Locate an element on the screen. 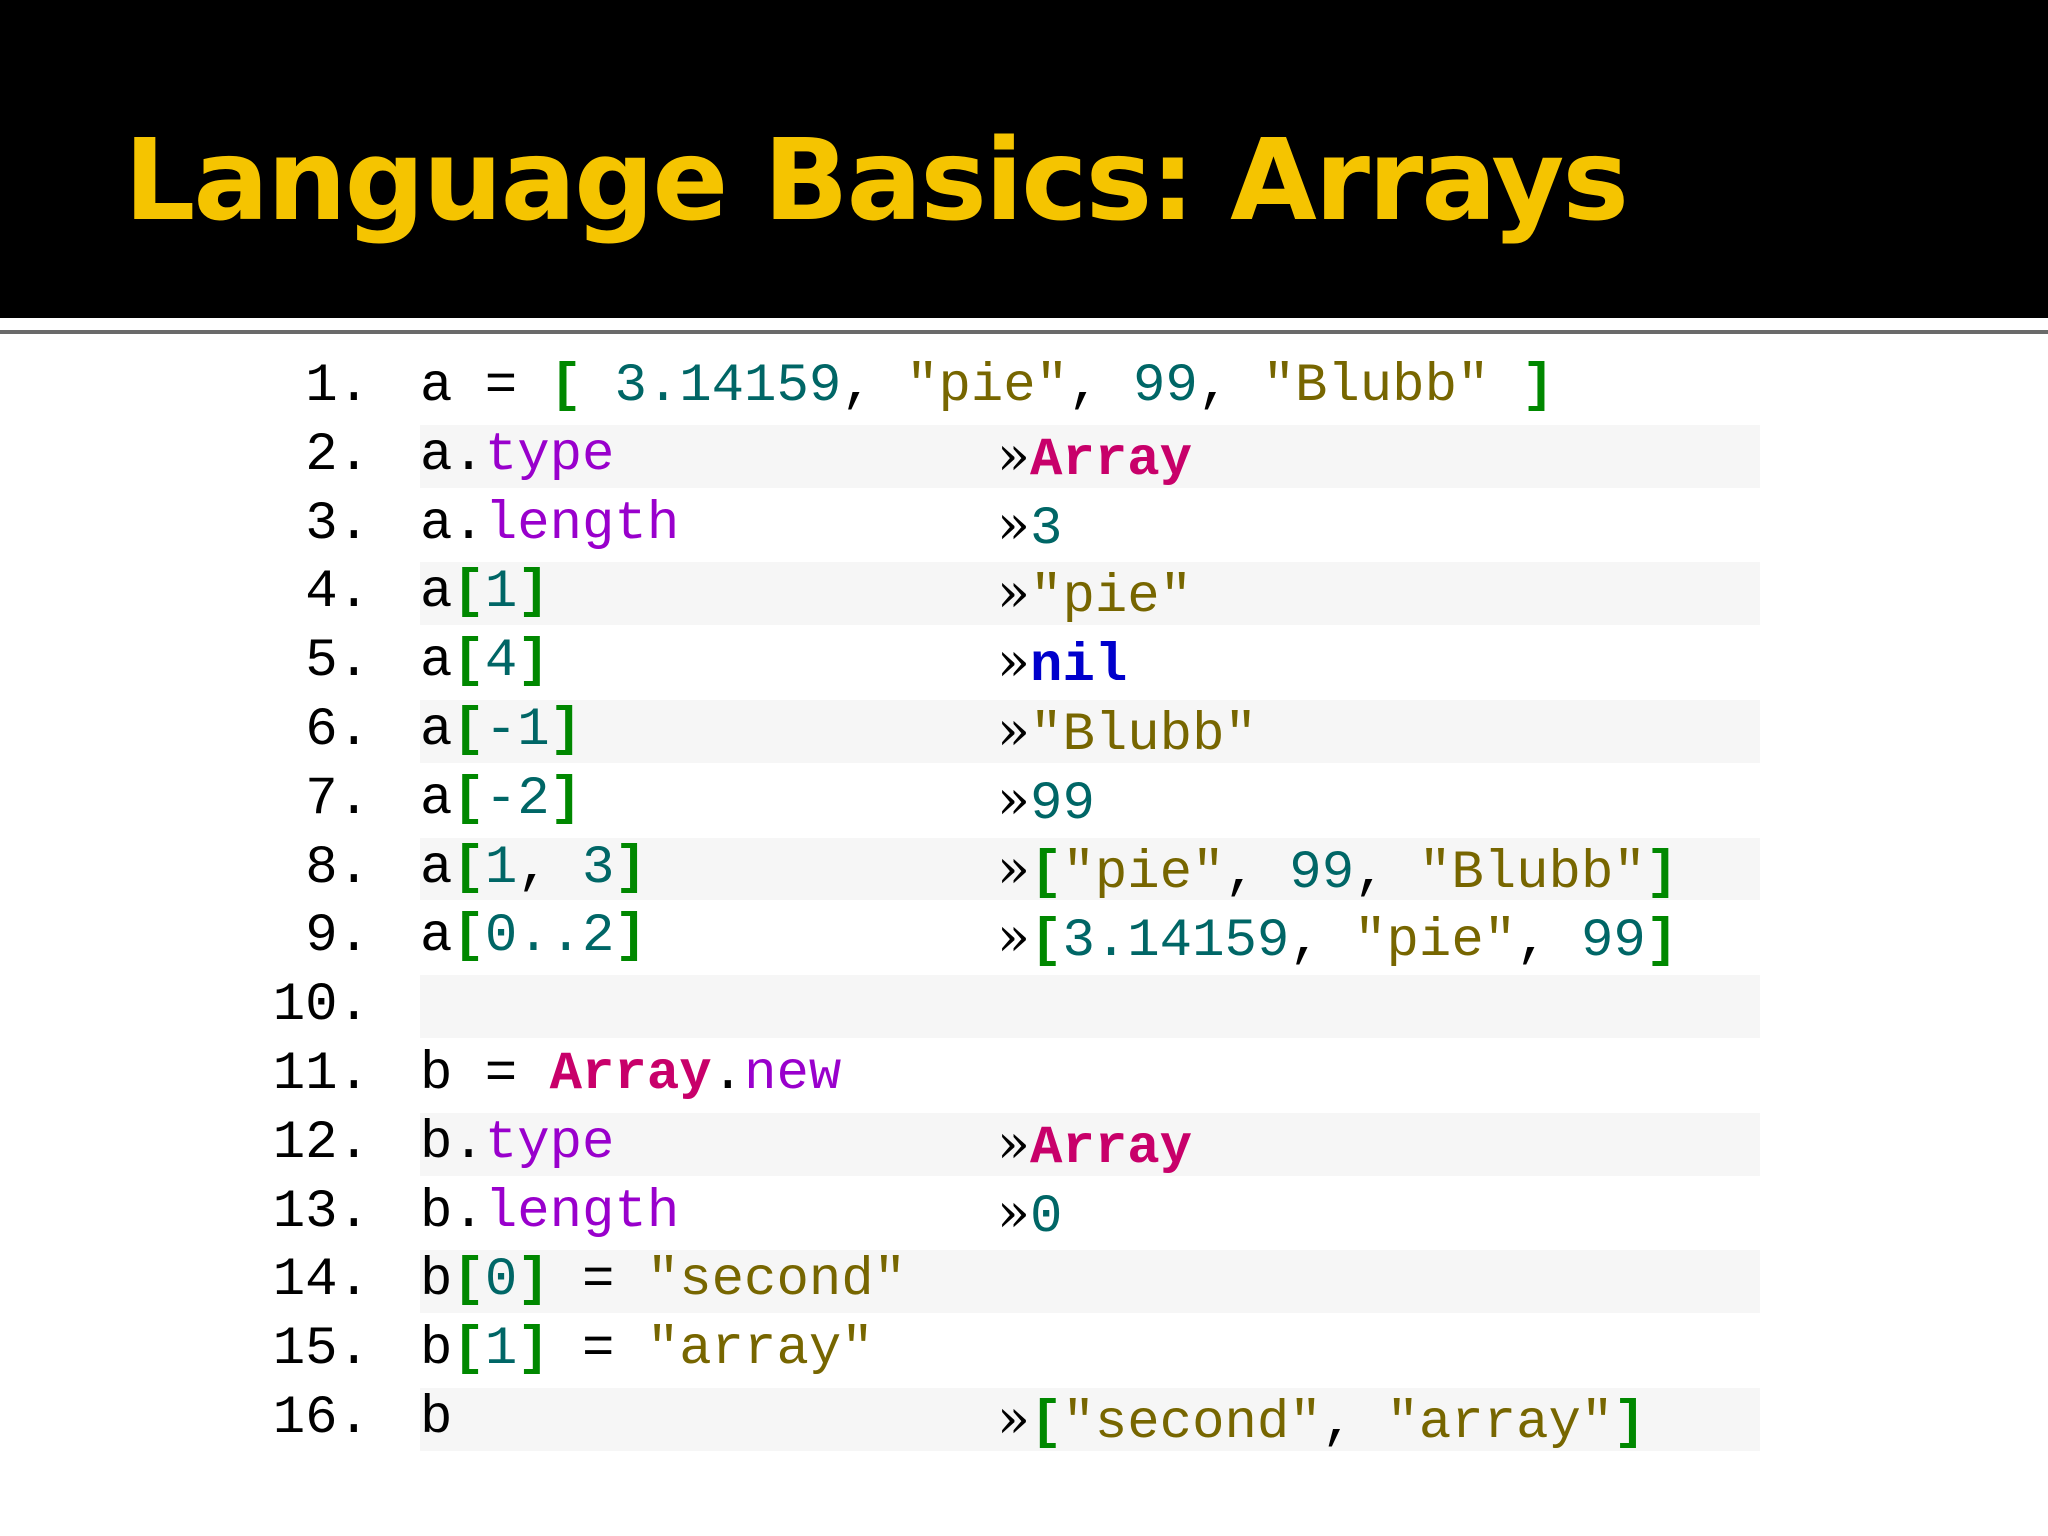 The width and height of the screenshot is (2048, 1536). code-line: 9. a[0..2] »[3.14159, "pie", 99] is located at coordinates (1024, 937).